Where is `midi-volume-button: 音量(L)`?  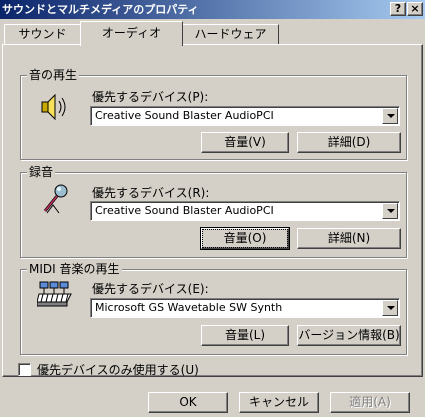 midi-volume-button: 音量(L) is located at coordinates (245, 335).